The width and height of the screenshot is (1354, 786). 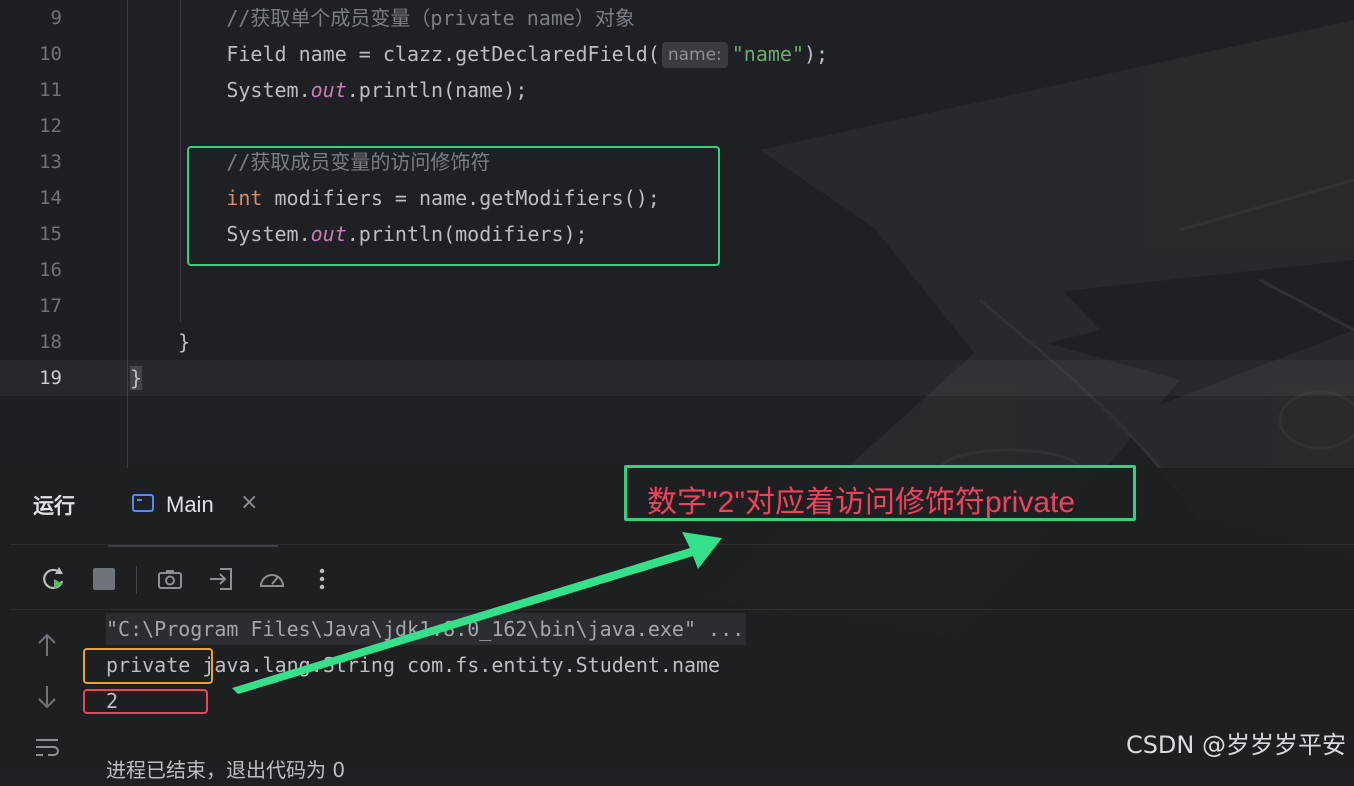 I want to click on annotation-text: 数字"2"对应着访问修饰符private, so click(x=861, y=502).